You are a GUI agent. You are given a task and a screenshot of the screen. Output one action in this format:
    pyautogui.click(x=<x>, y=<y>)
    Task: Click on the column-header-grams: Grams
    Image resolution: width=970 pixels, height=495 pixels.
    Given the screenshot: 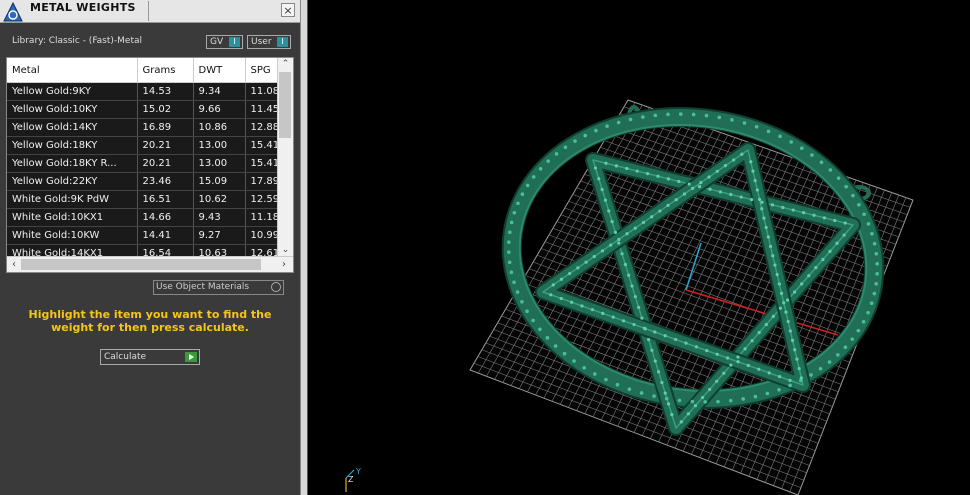 What is the action you would take?
    pyautogui.click(x=165, y=70)
    